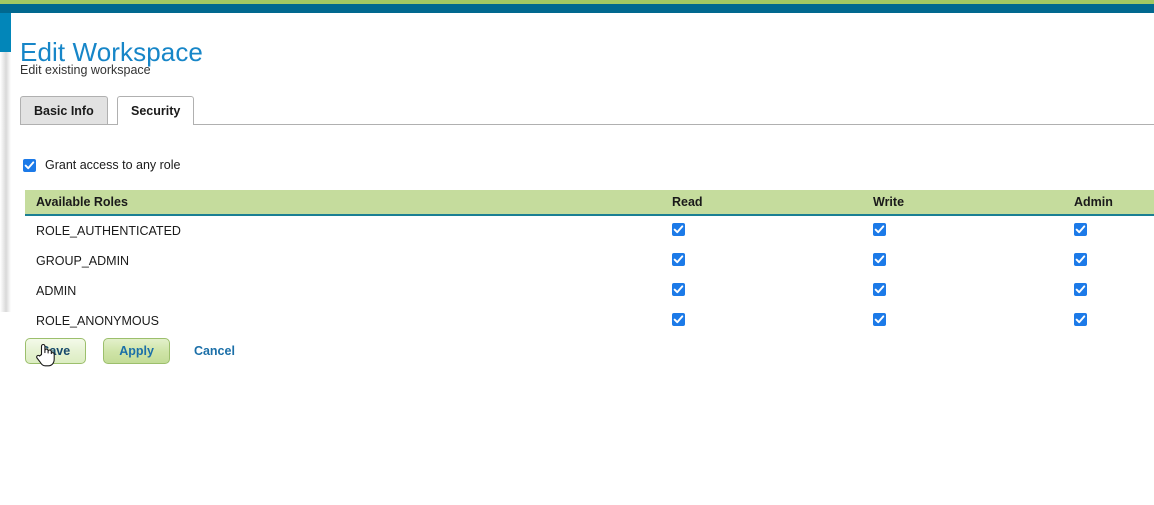  What do you see at coordinates (587, 110) in the screenshot?
I see `tab-bar: Basic Info Security` at bounding box center [587, 110].